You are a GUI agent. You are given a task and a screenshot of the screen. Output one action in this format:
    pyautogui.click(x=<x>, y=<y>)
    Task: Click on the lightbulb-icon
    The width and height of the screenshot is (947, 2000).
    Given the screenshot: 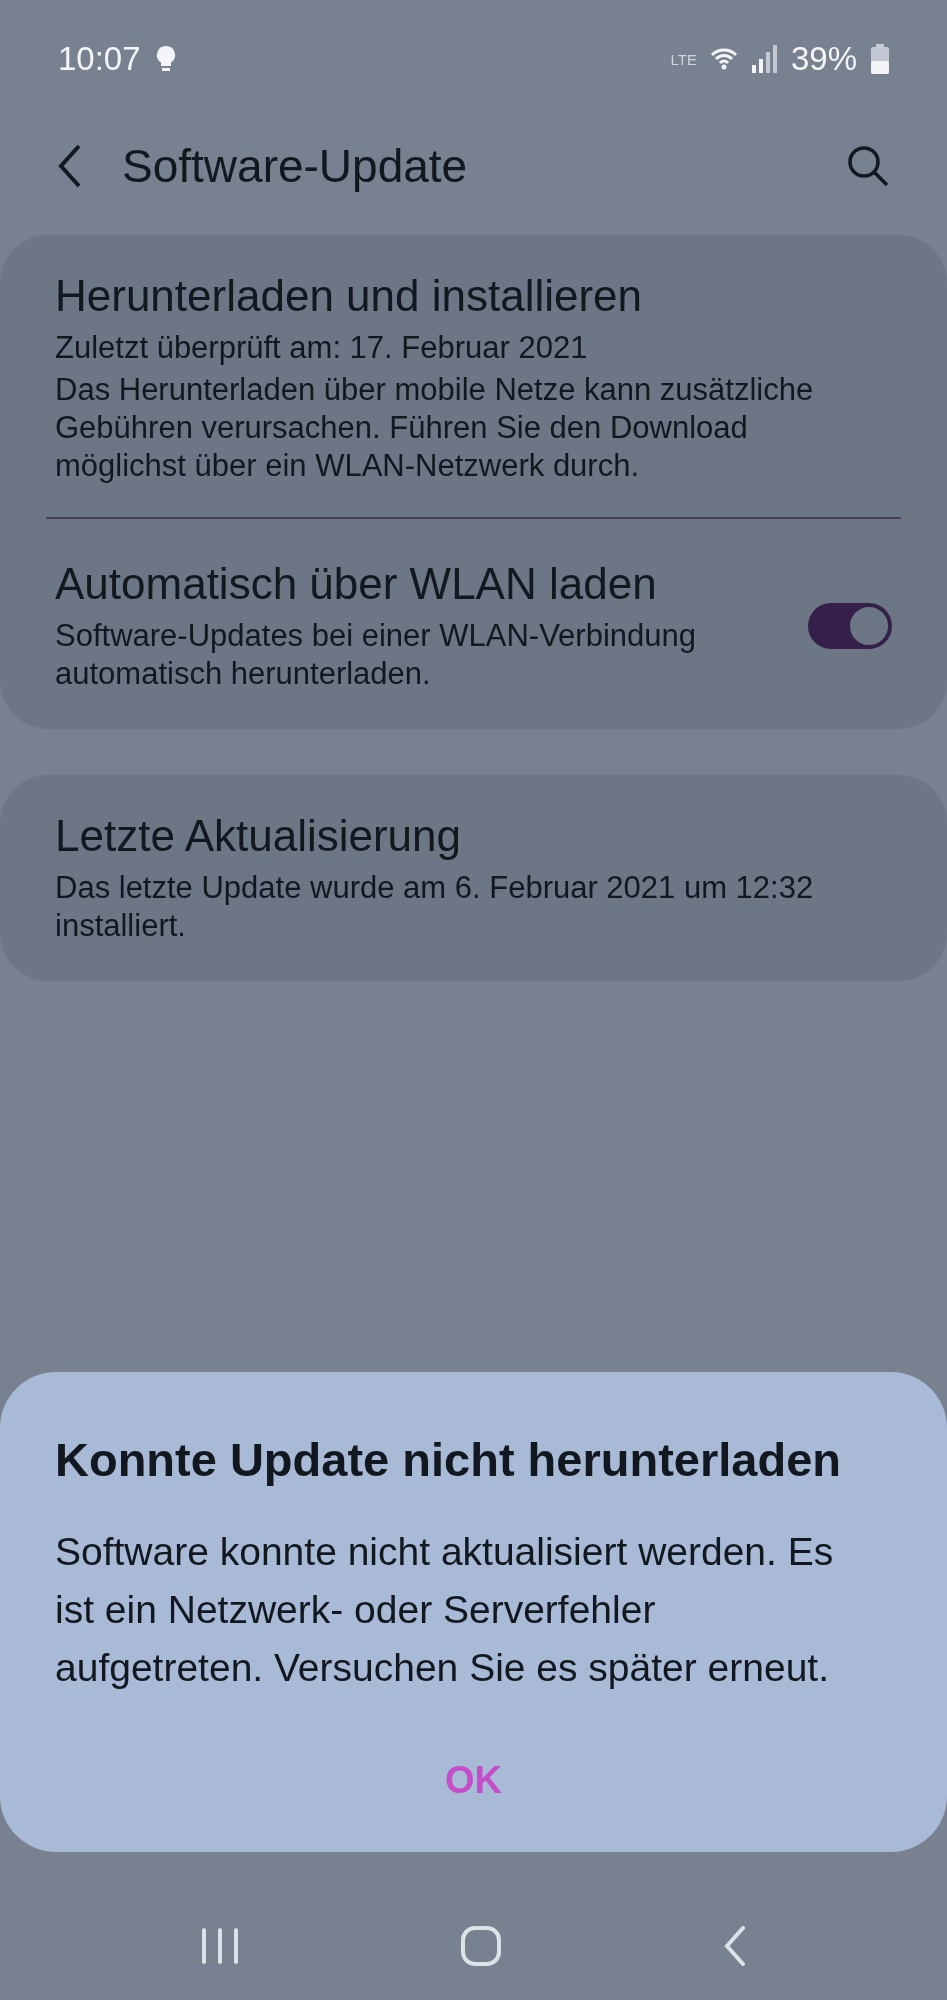 What is the action you would take?
    pyautogui.click(x=165, y=59)
    